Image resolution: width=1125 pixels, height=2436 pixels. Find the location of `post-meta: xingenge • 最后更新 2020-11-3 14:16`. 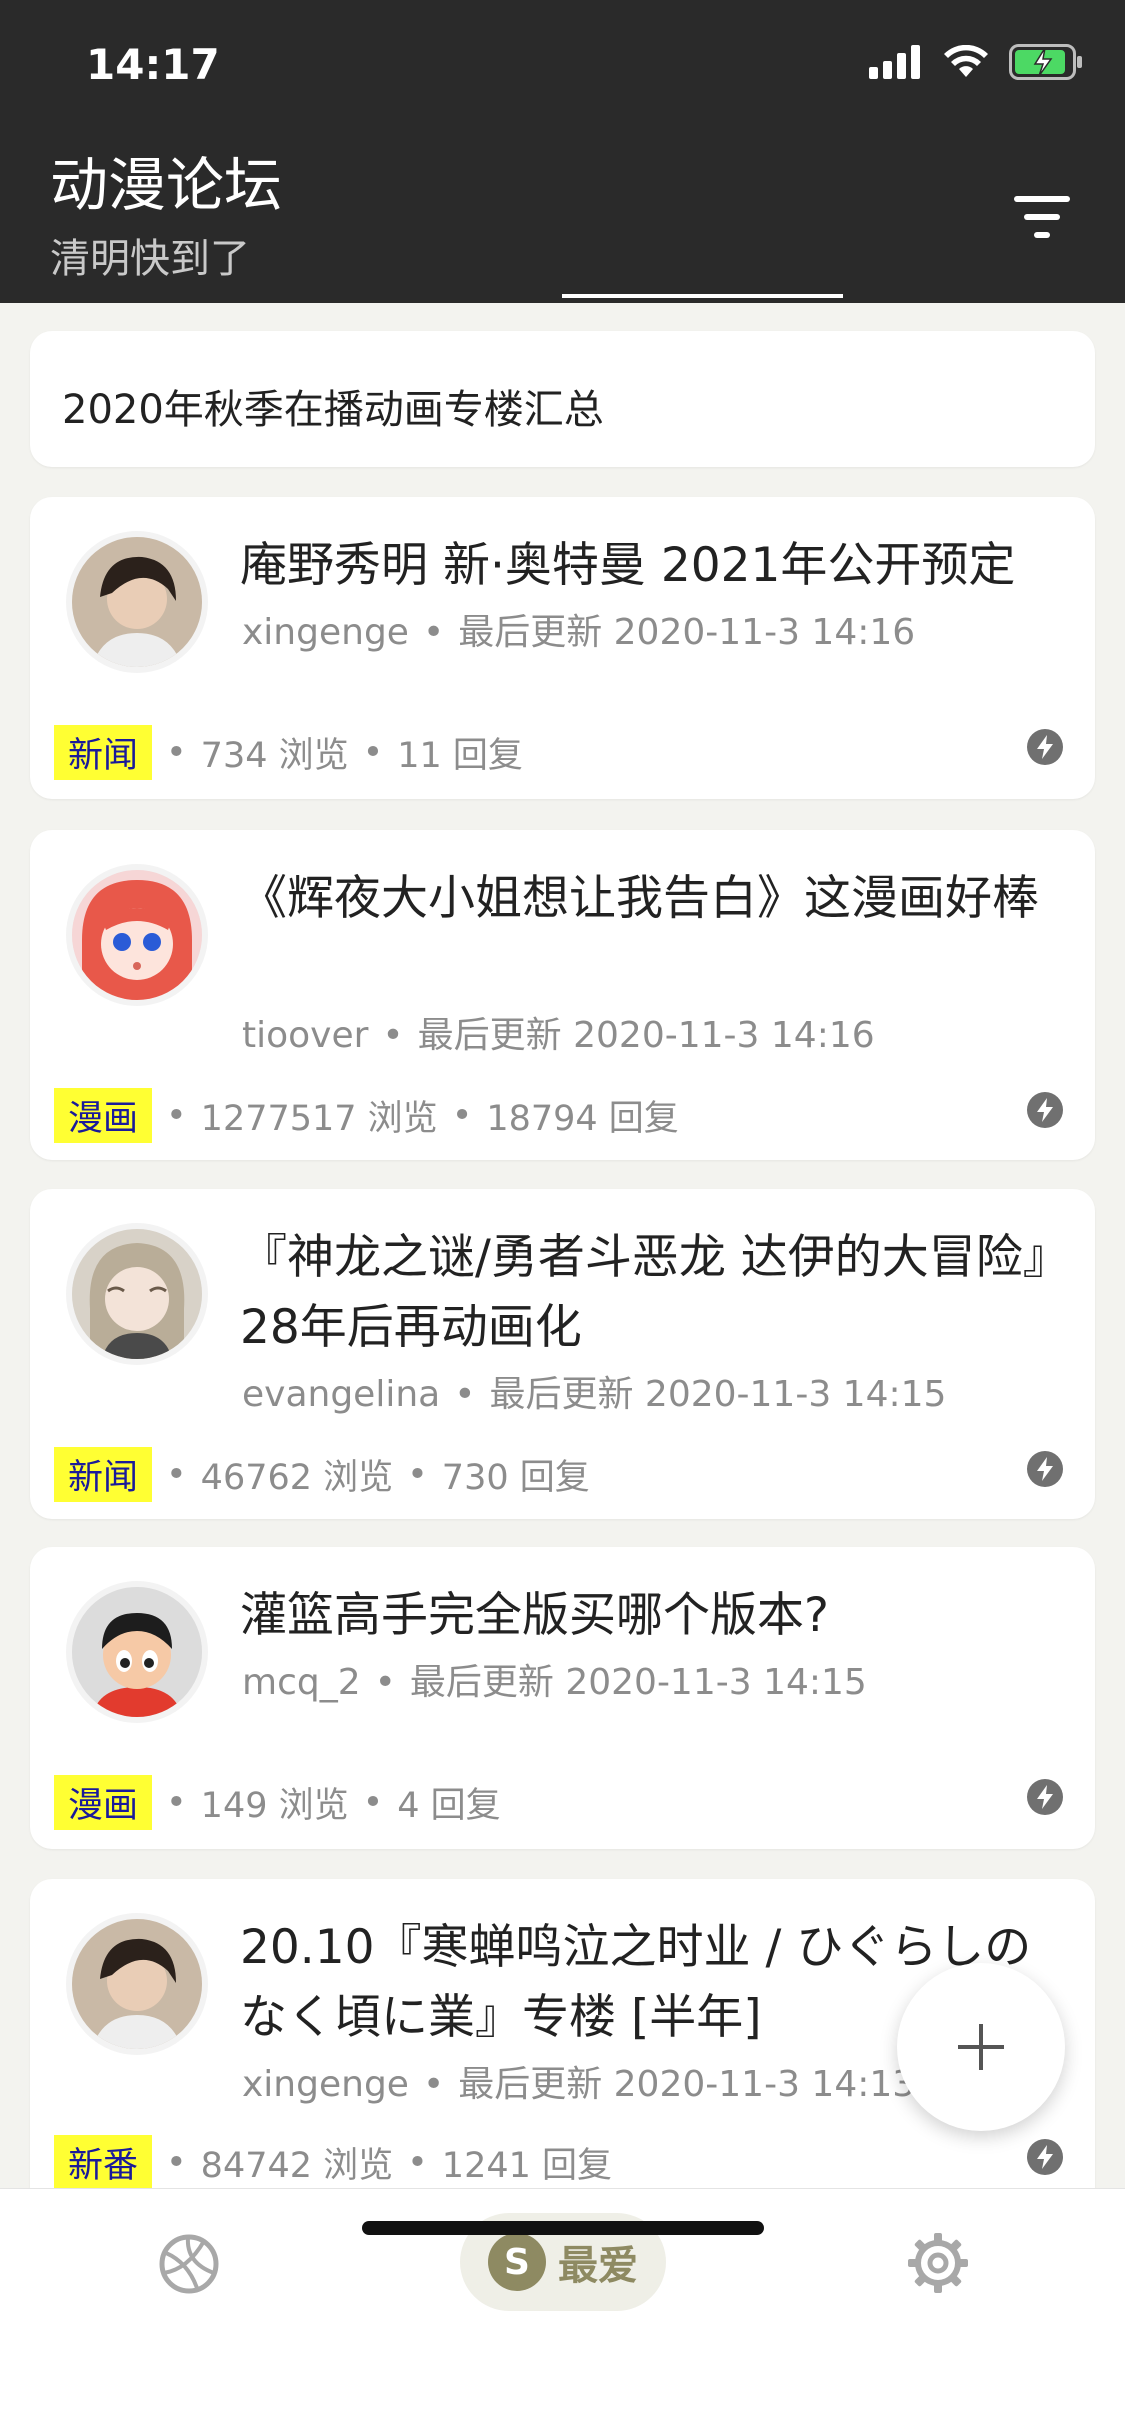

post-meta: xingenge • 最后更新 2020-11-3 14:16 is located at coordinates (579, 632).